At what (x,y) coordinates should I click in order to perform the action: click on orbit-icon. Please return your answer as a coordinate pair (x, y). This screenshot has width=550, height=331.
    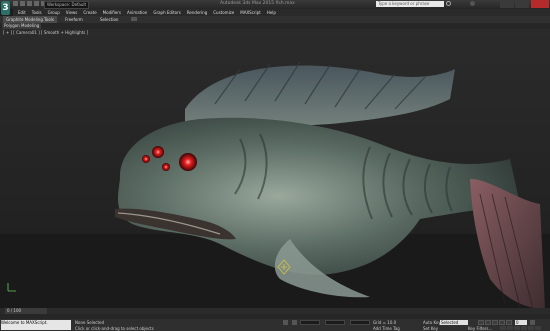
    Looking at the image, I should click on (531, 328).